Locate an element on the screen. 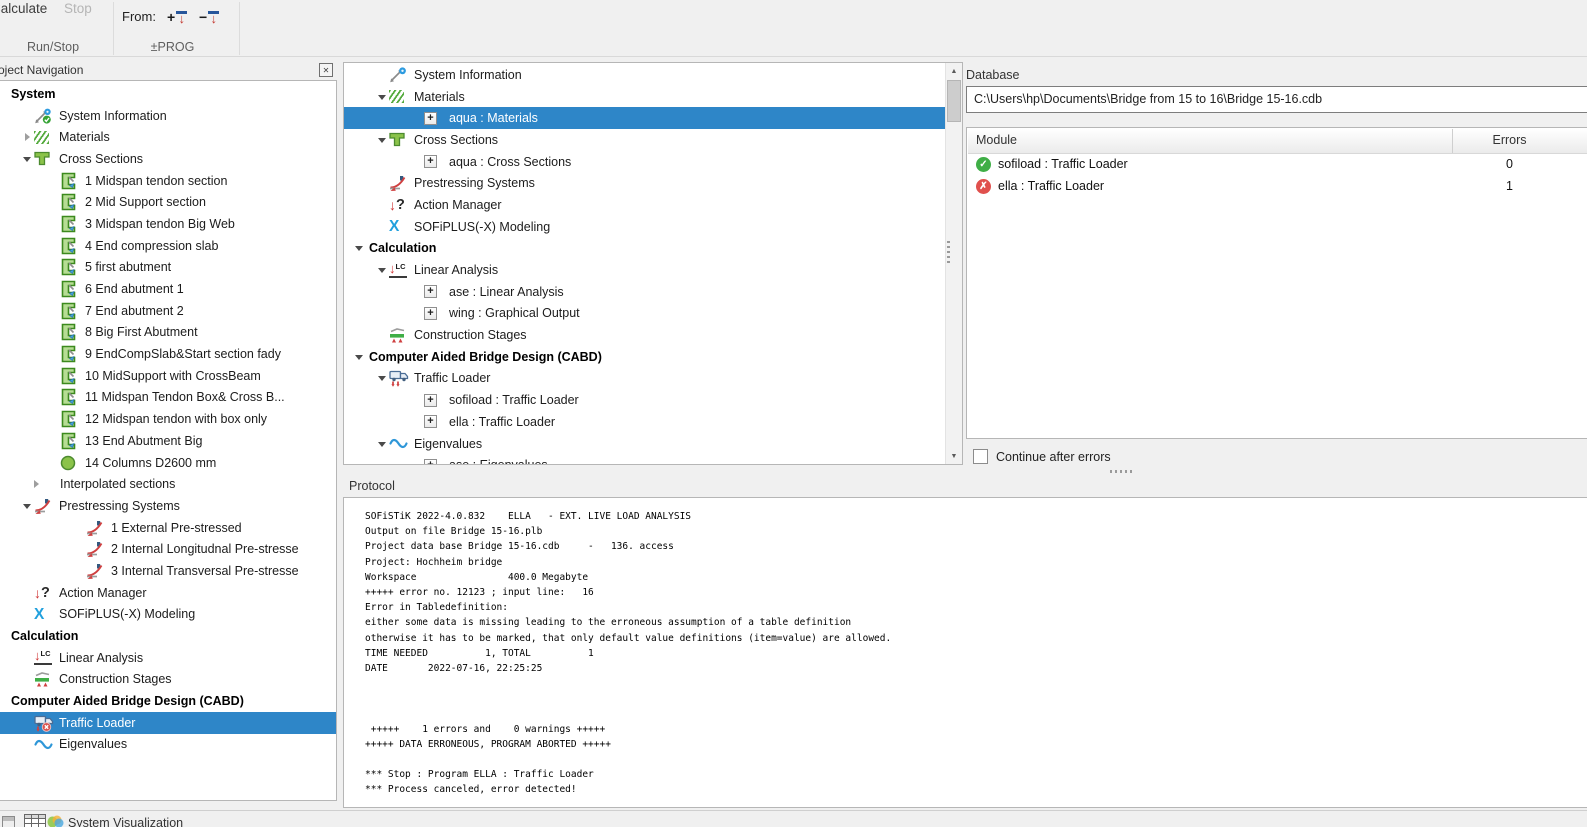 This screenshot has height=827, width=1587. tree-item: 2 Internal Longitudnal Pre-stresse is located at coordinates (168, 549).